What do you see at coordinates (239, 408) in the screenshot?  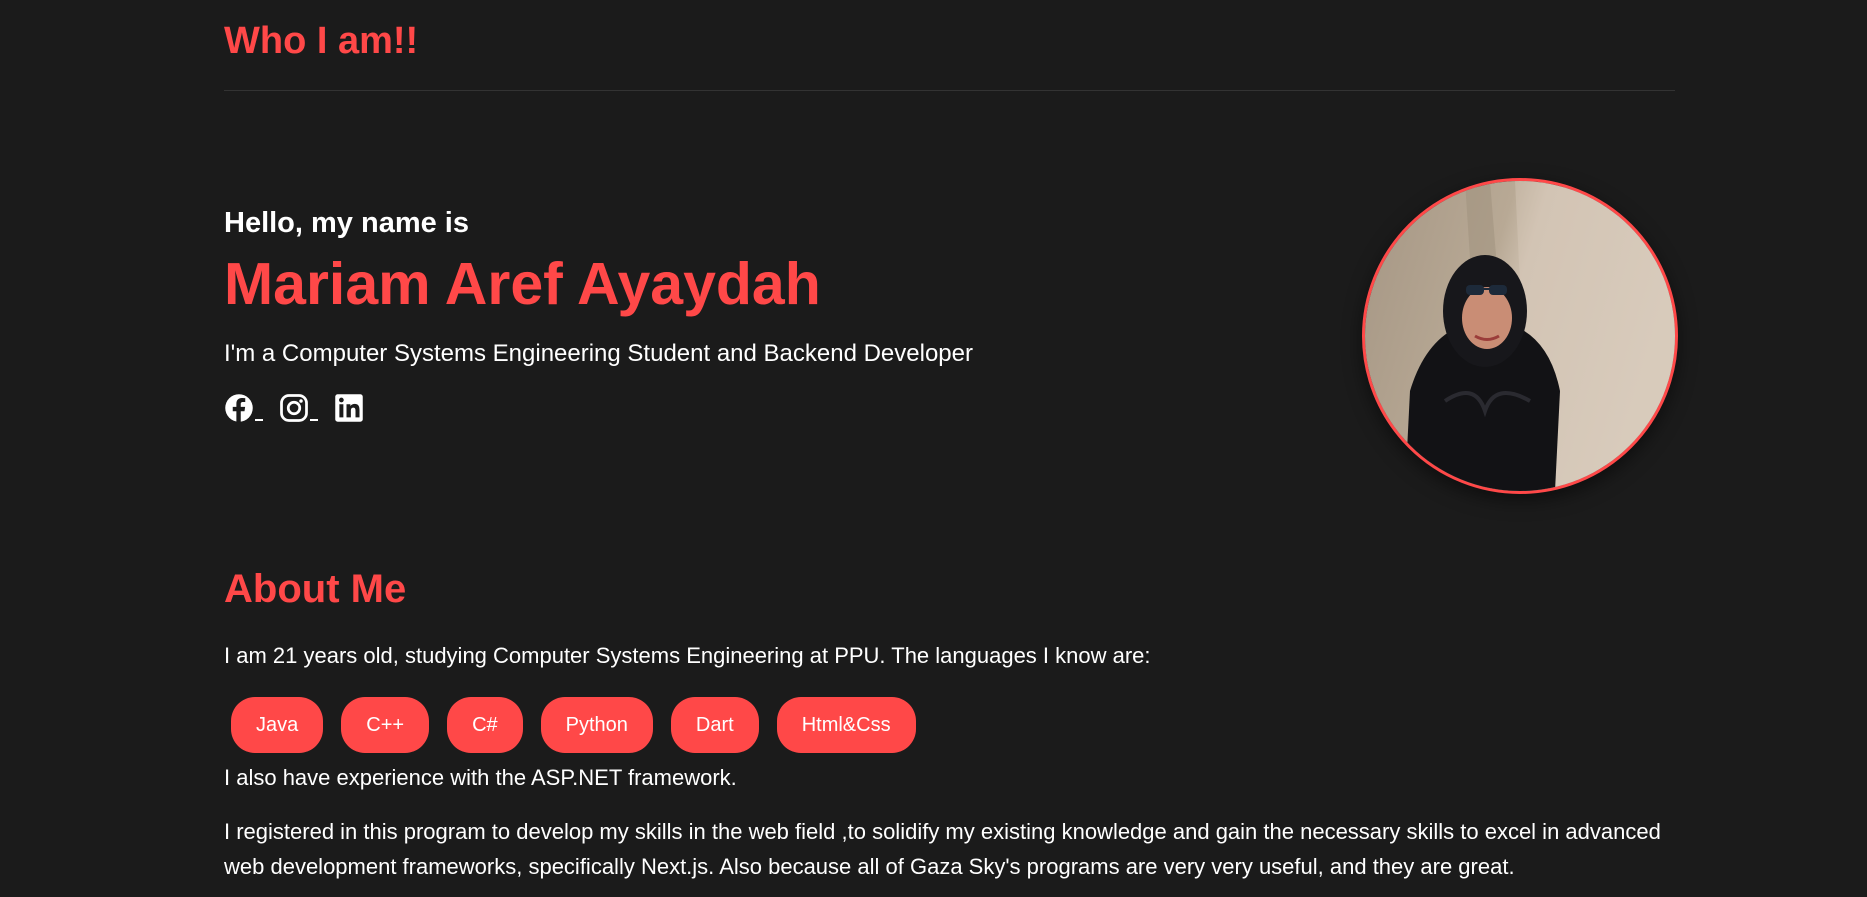 I see `facebook-icon` at bounding box center [239, 408].